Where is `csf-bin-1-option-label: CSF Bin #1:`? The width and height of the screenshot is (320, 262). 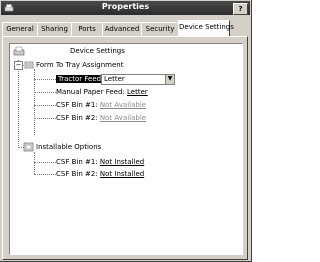
csf-bin-1-option-label: CSF Bin #1: is located at coordinates (77, 162).